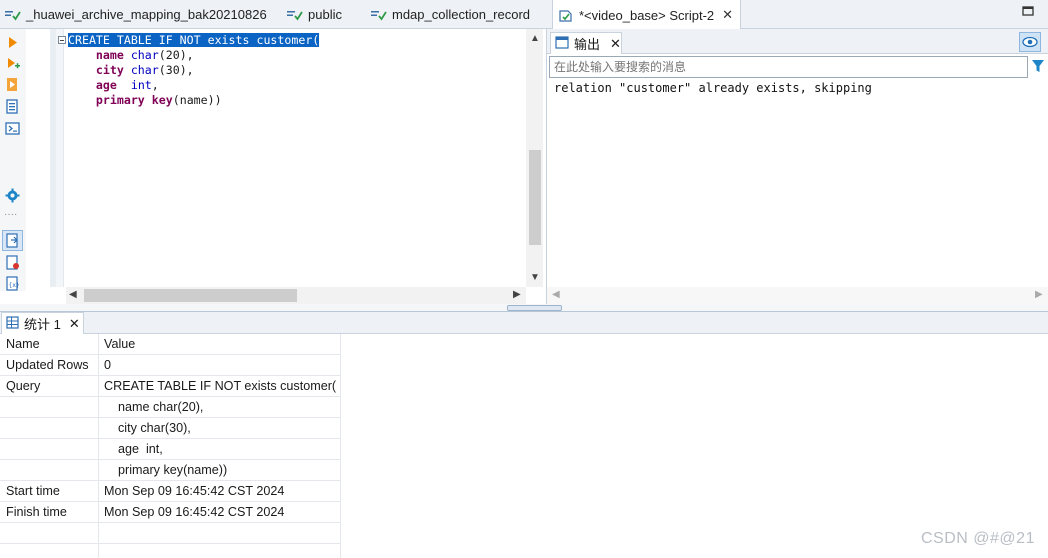  Describe the element at coordinates (566, 15) in the screenshot. I see `script-icon` at that location.